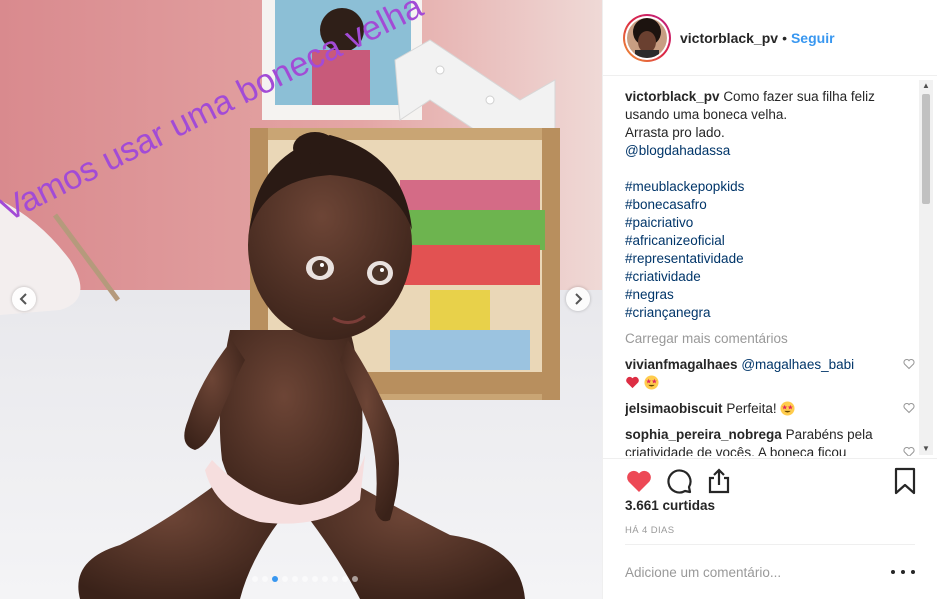 The image size is (937, 599). I want to click on comment-username: vivianfmagalhaes, so click(681, 364).